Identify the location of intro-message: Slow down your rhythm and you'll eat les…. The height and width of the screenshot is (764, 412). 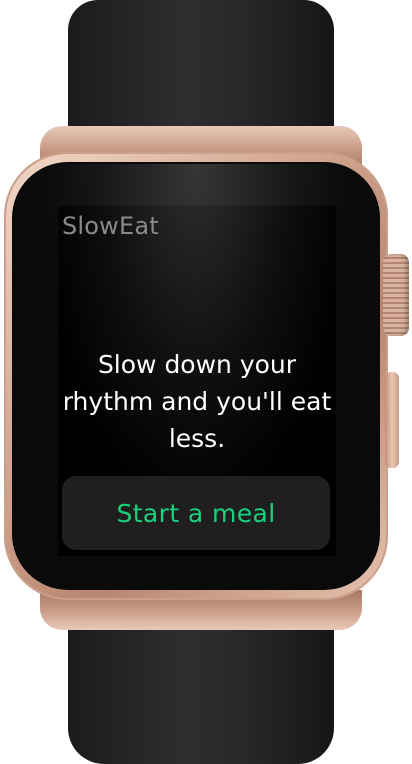
(197, 401).